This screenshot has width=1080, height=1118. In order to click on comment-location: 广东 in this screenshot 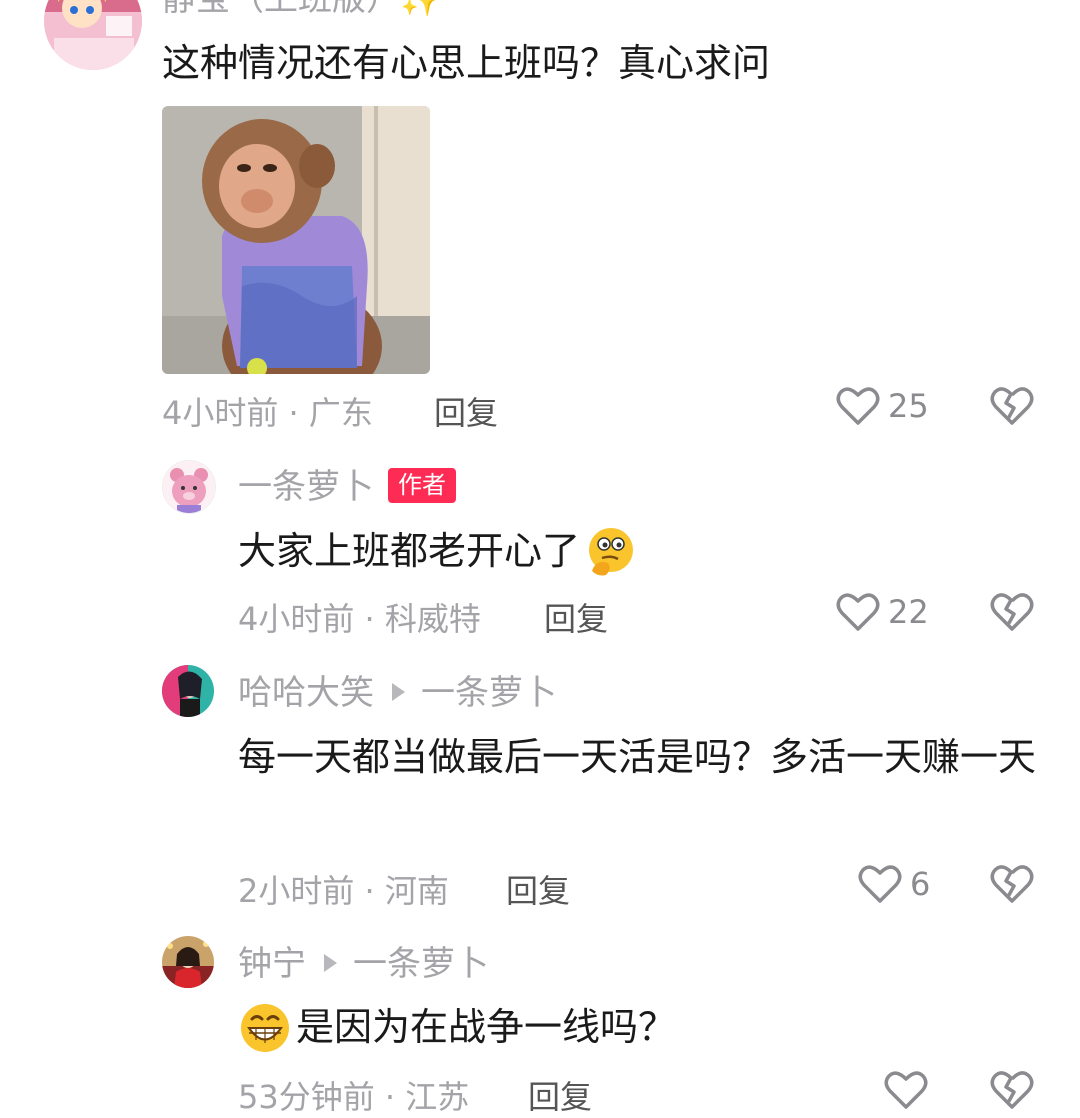, I will do `click(340, 413)`.